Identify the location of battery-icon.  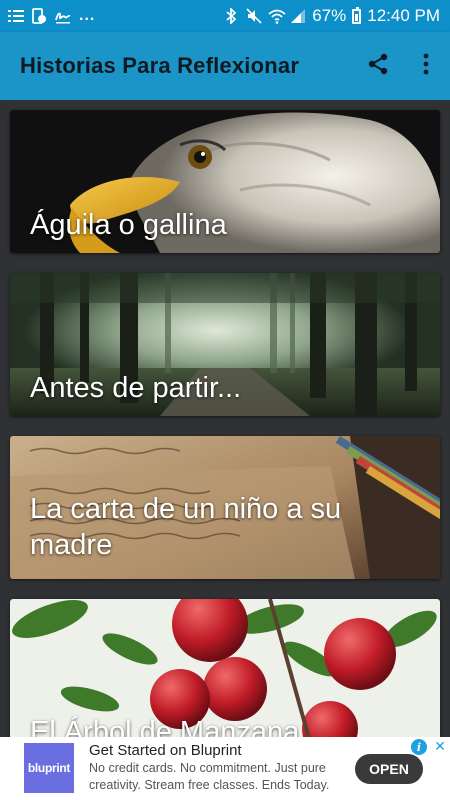
(357, 15).